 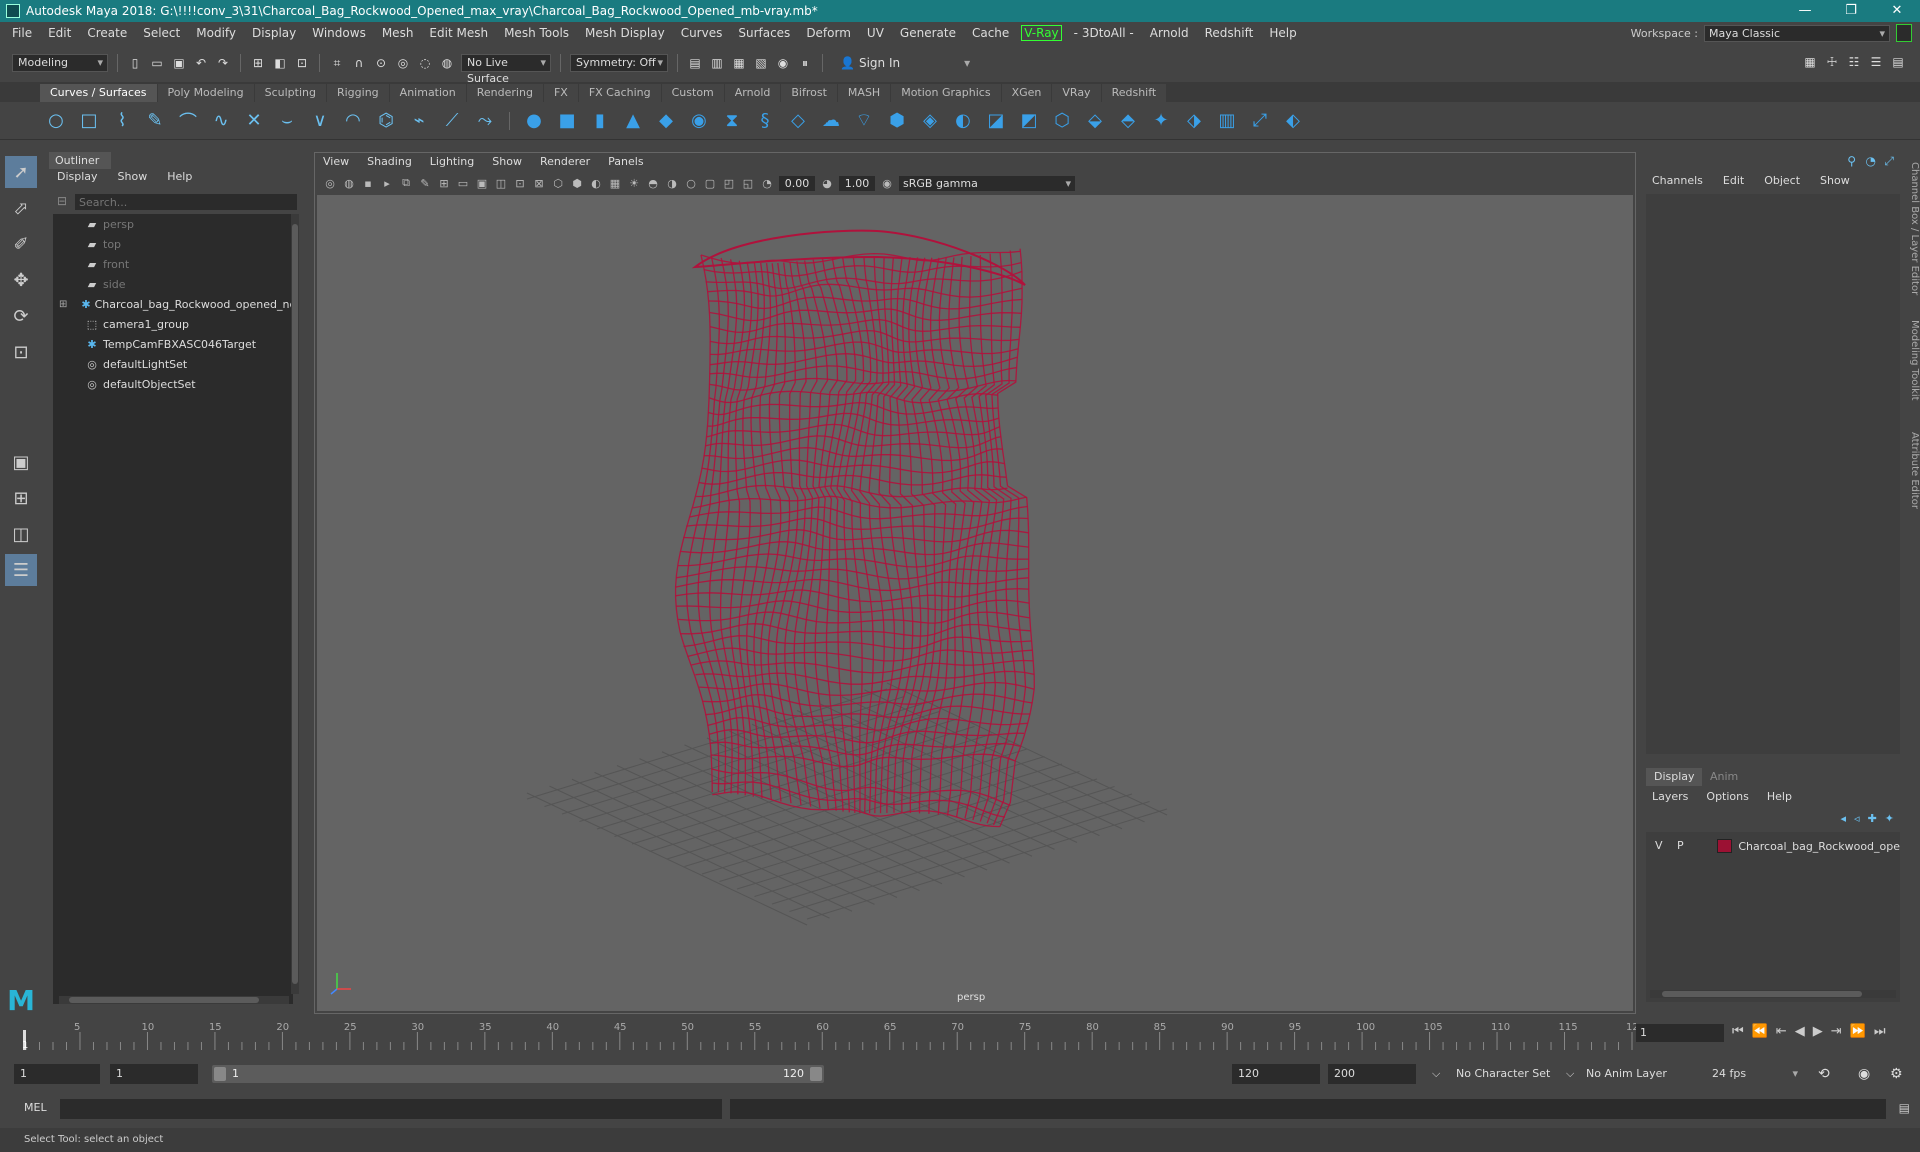 What do you see at coordinates (161, 33) in the screenshot?
I see `menu-select: Select` at bounding box center [161, 33].